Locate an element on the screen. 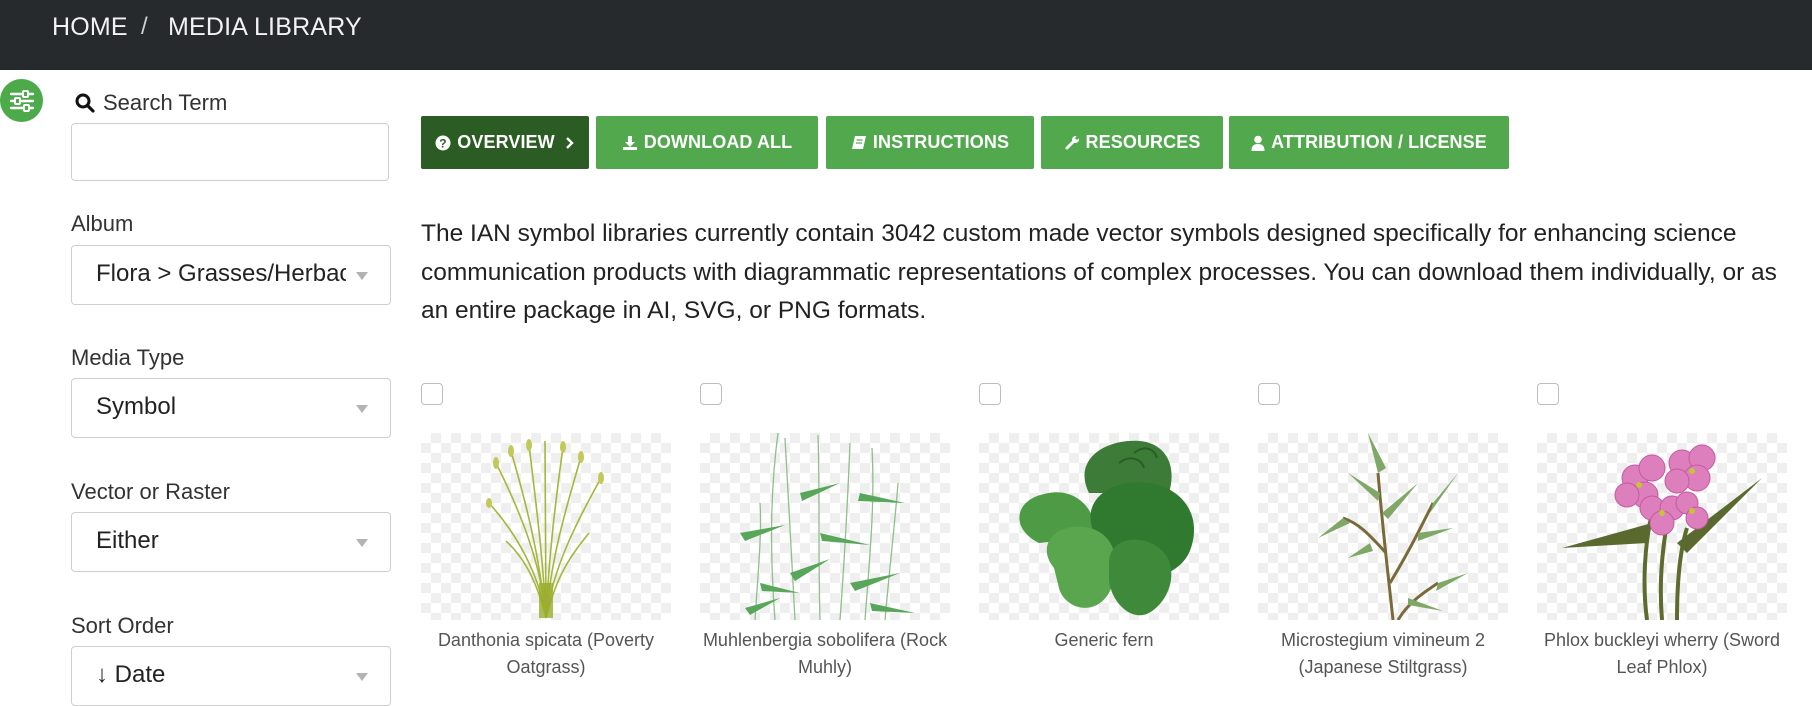 This screenshot has height=706, width=1812. instructions-button: INSTRUCTIONS is located at coordinates (930, 142).